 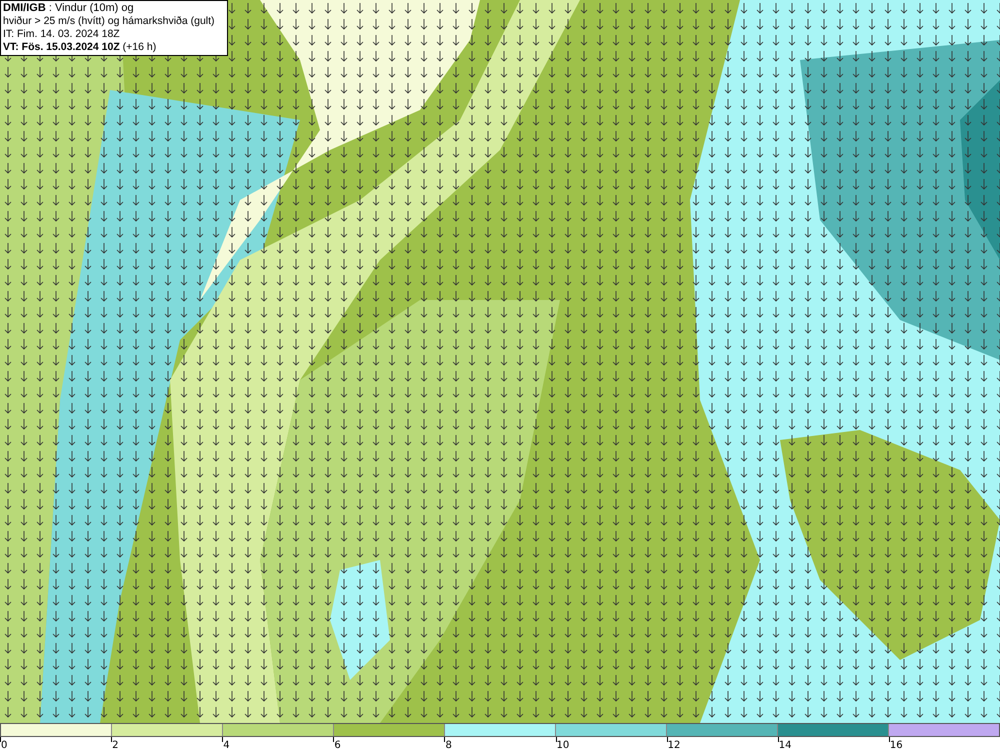 I want to click on legend-label: 16, so click(x=896, y=746).